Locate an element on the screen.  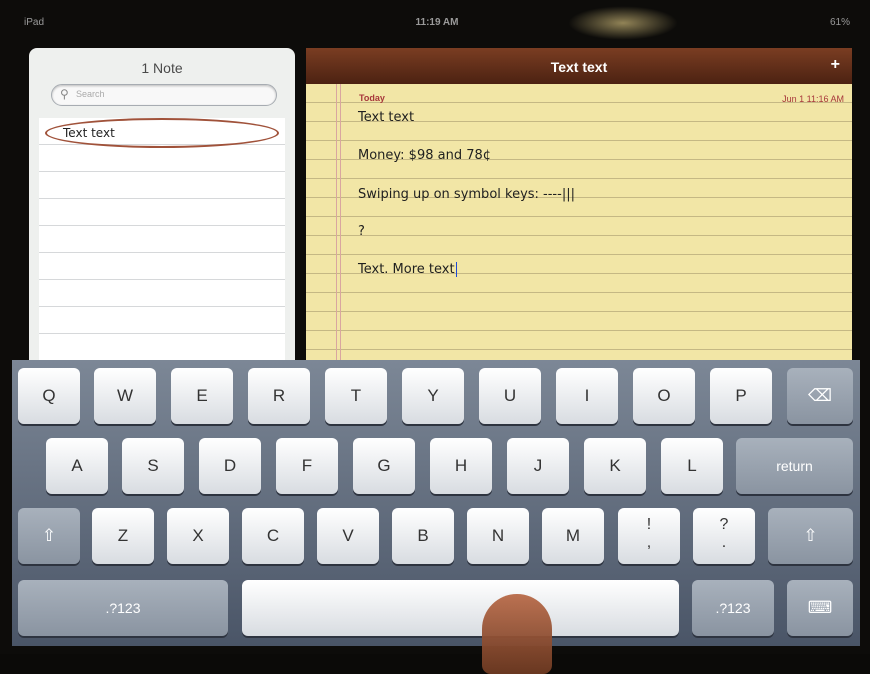
search-field: ⚲ Search is located at coordinates (164, 95).